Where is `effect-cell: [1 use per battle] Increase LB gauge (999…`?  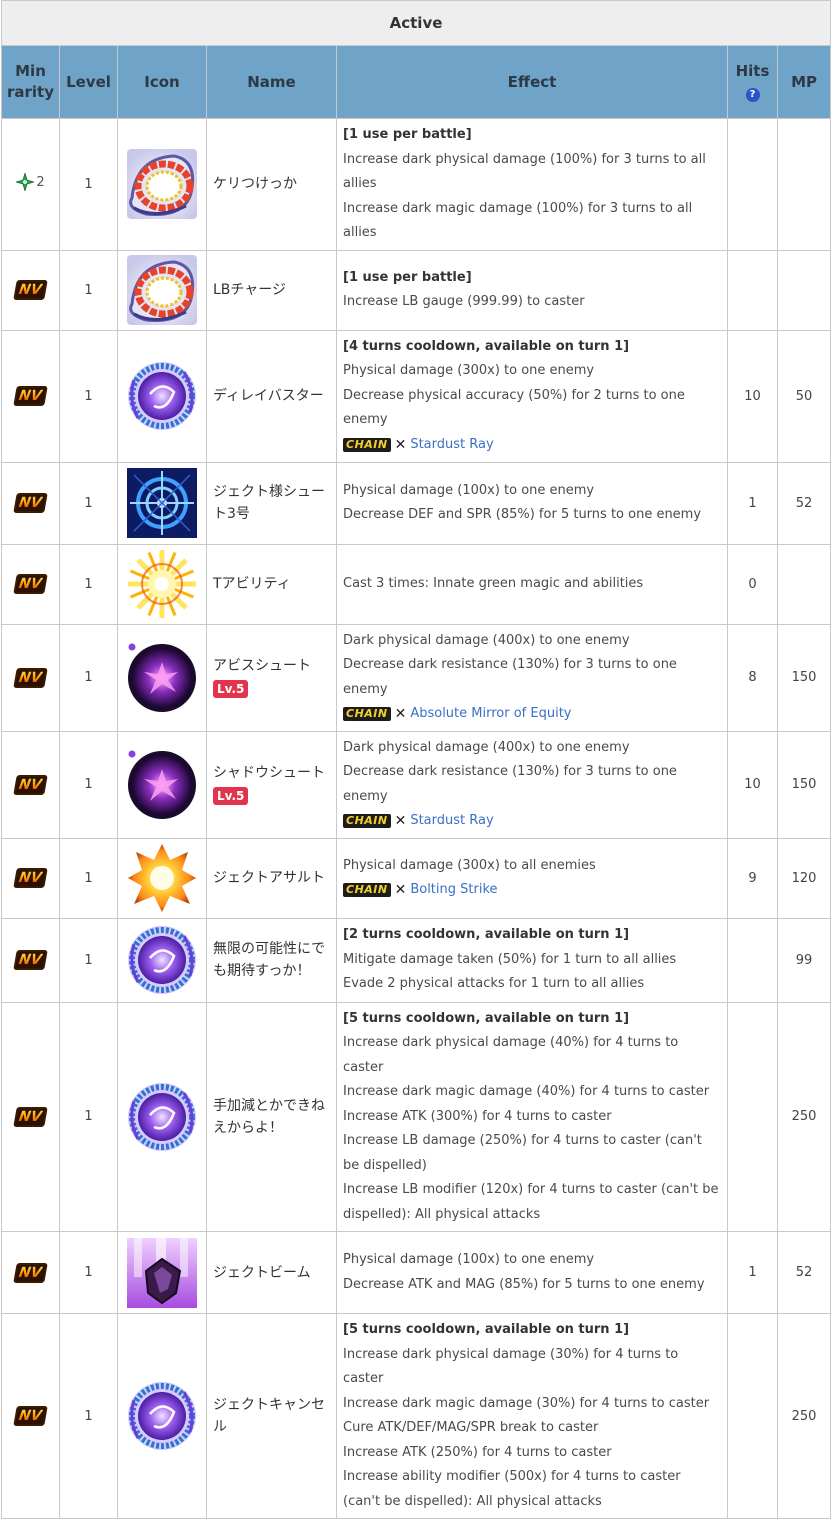 effect-cell: [1 use per battle] Increase LB gauge (999… is located at coordinates (532, 290).